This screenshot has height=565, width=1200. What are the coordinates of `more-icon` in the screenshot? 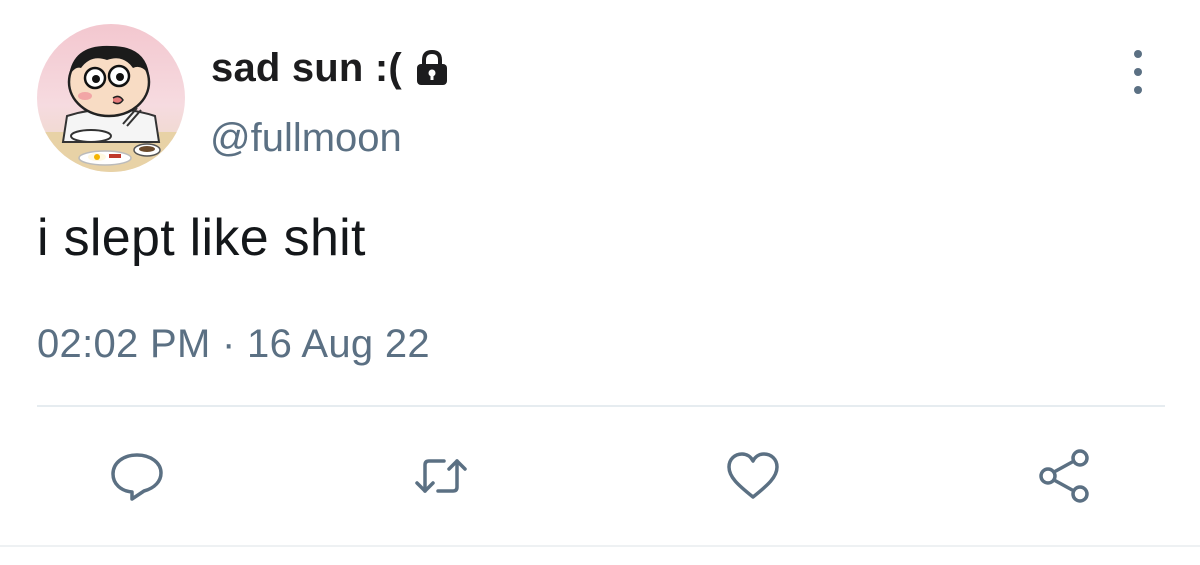 It's located at (1138, 54).